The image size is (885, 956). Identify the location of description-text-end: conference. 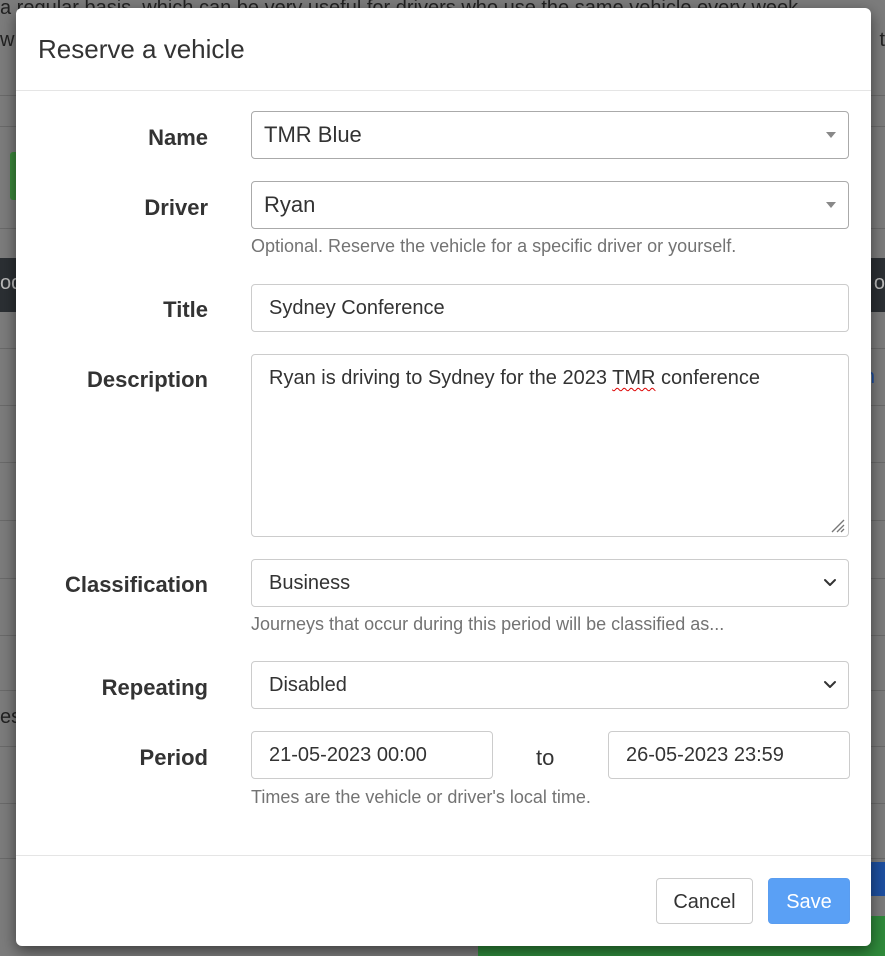
(708, 378).